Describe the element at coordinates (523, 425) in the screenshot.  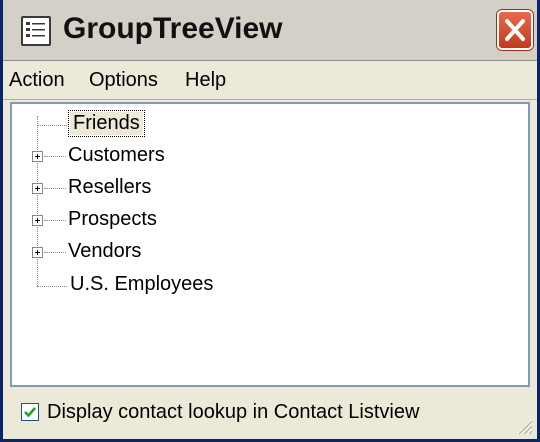
I see `resize-grip-icon` at that location.